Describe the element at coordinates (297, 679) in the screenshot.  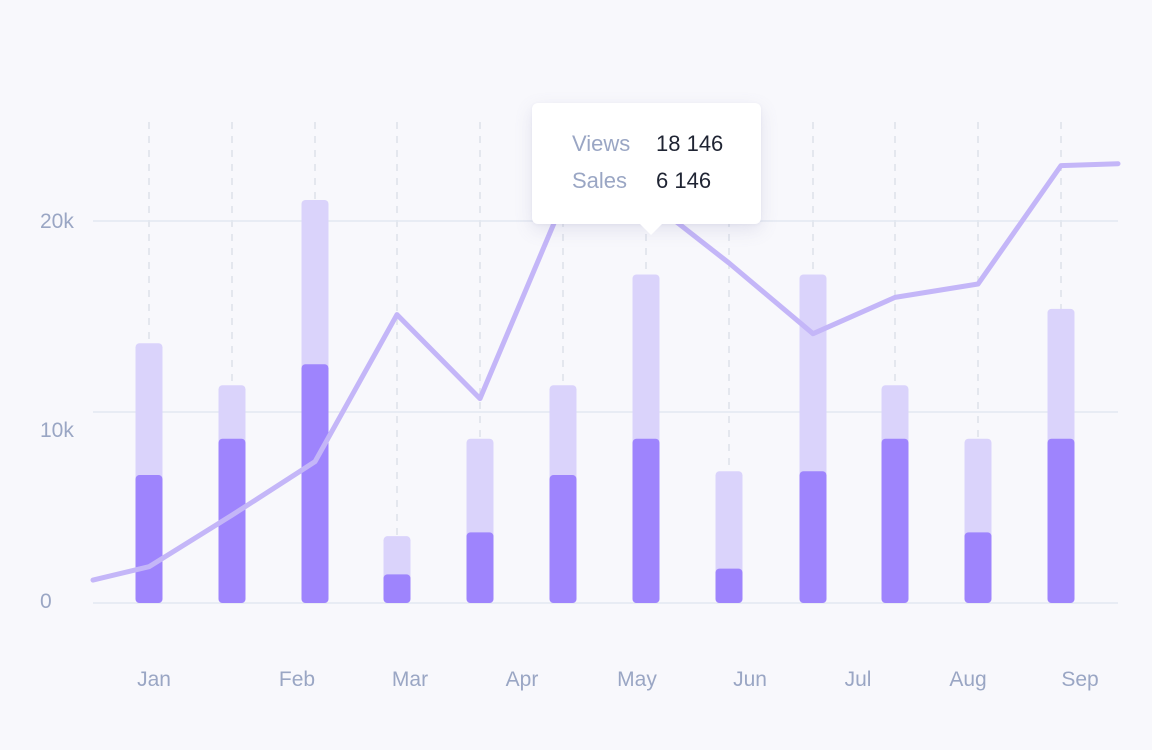
I see `x-tick-label: Feb` at that location.